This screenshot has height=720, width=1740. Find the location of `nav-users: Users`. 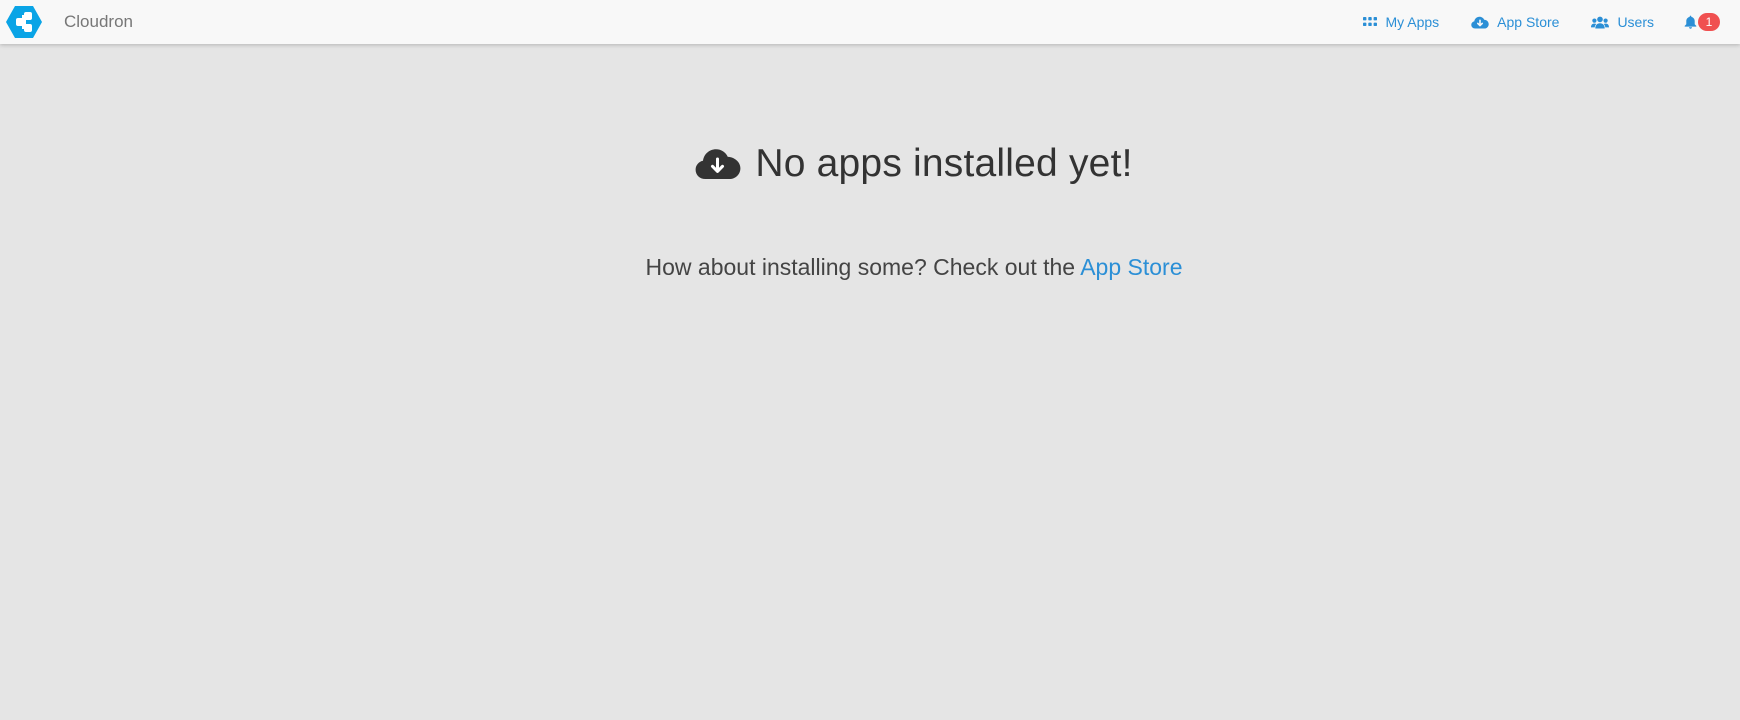

nav-users: Users is located at coordinates (1622, 22).